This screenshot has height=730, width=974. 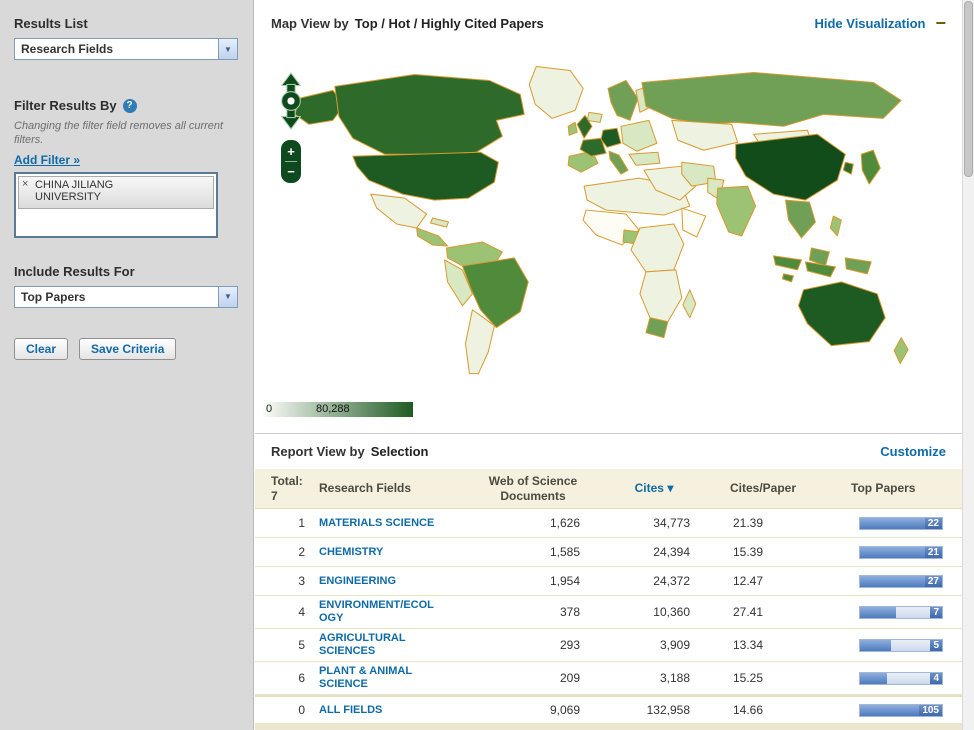 I want to click on row-cites: 3,909, so click(x=674, y=645).